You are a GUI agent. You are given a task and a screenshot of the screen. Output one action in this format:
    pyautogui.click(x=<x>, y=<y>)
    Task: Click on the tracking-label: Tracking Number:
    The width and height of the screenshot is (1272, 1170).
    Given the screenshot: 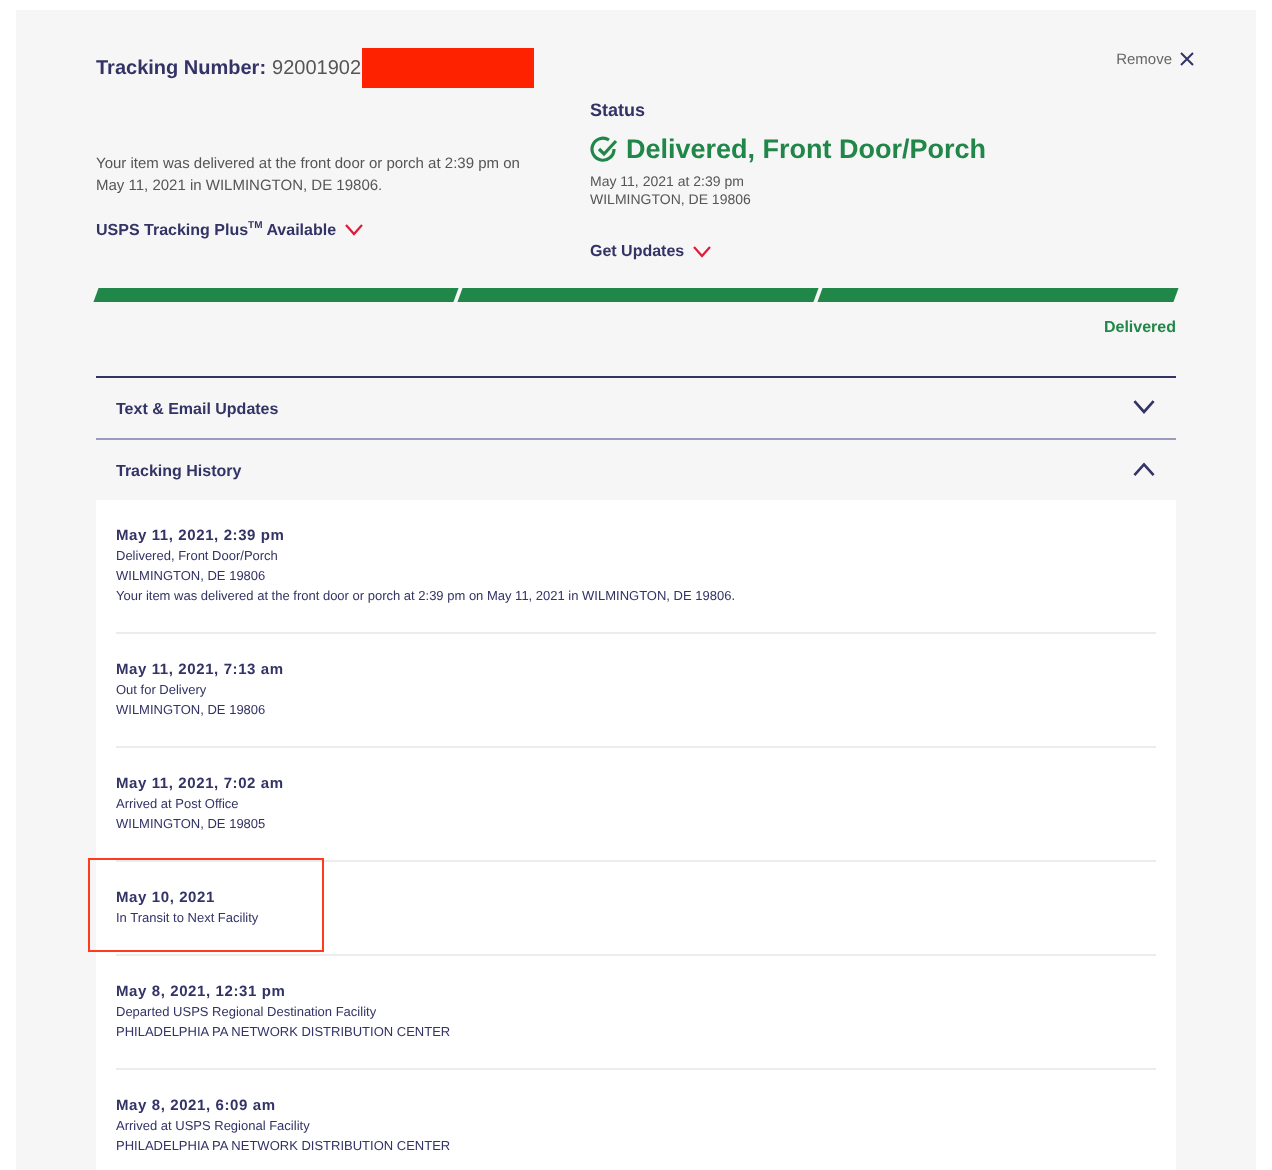 What is the action you would take?
    pyautogui.click(x=181, y=68)
    